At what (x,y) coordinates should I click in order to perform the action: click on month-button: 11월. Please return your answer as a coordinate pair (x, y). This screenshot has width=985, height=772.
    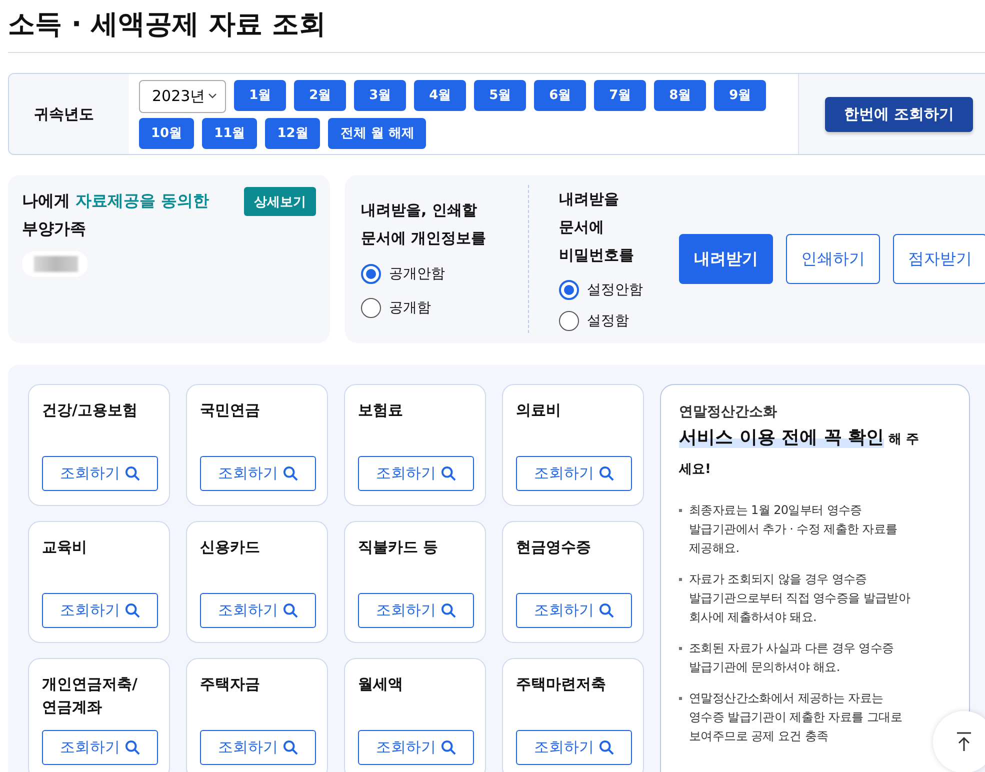
    Looking at the image, I should click on (230, 133).